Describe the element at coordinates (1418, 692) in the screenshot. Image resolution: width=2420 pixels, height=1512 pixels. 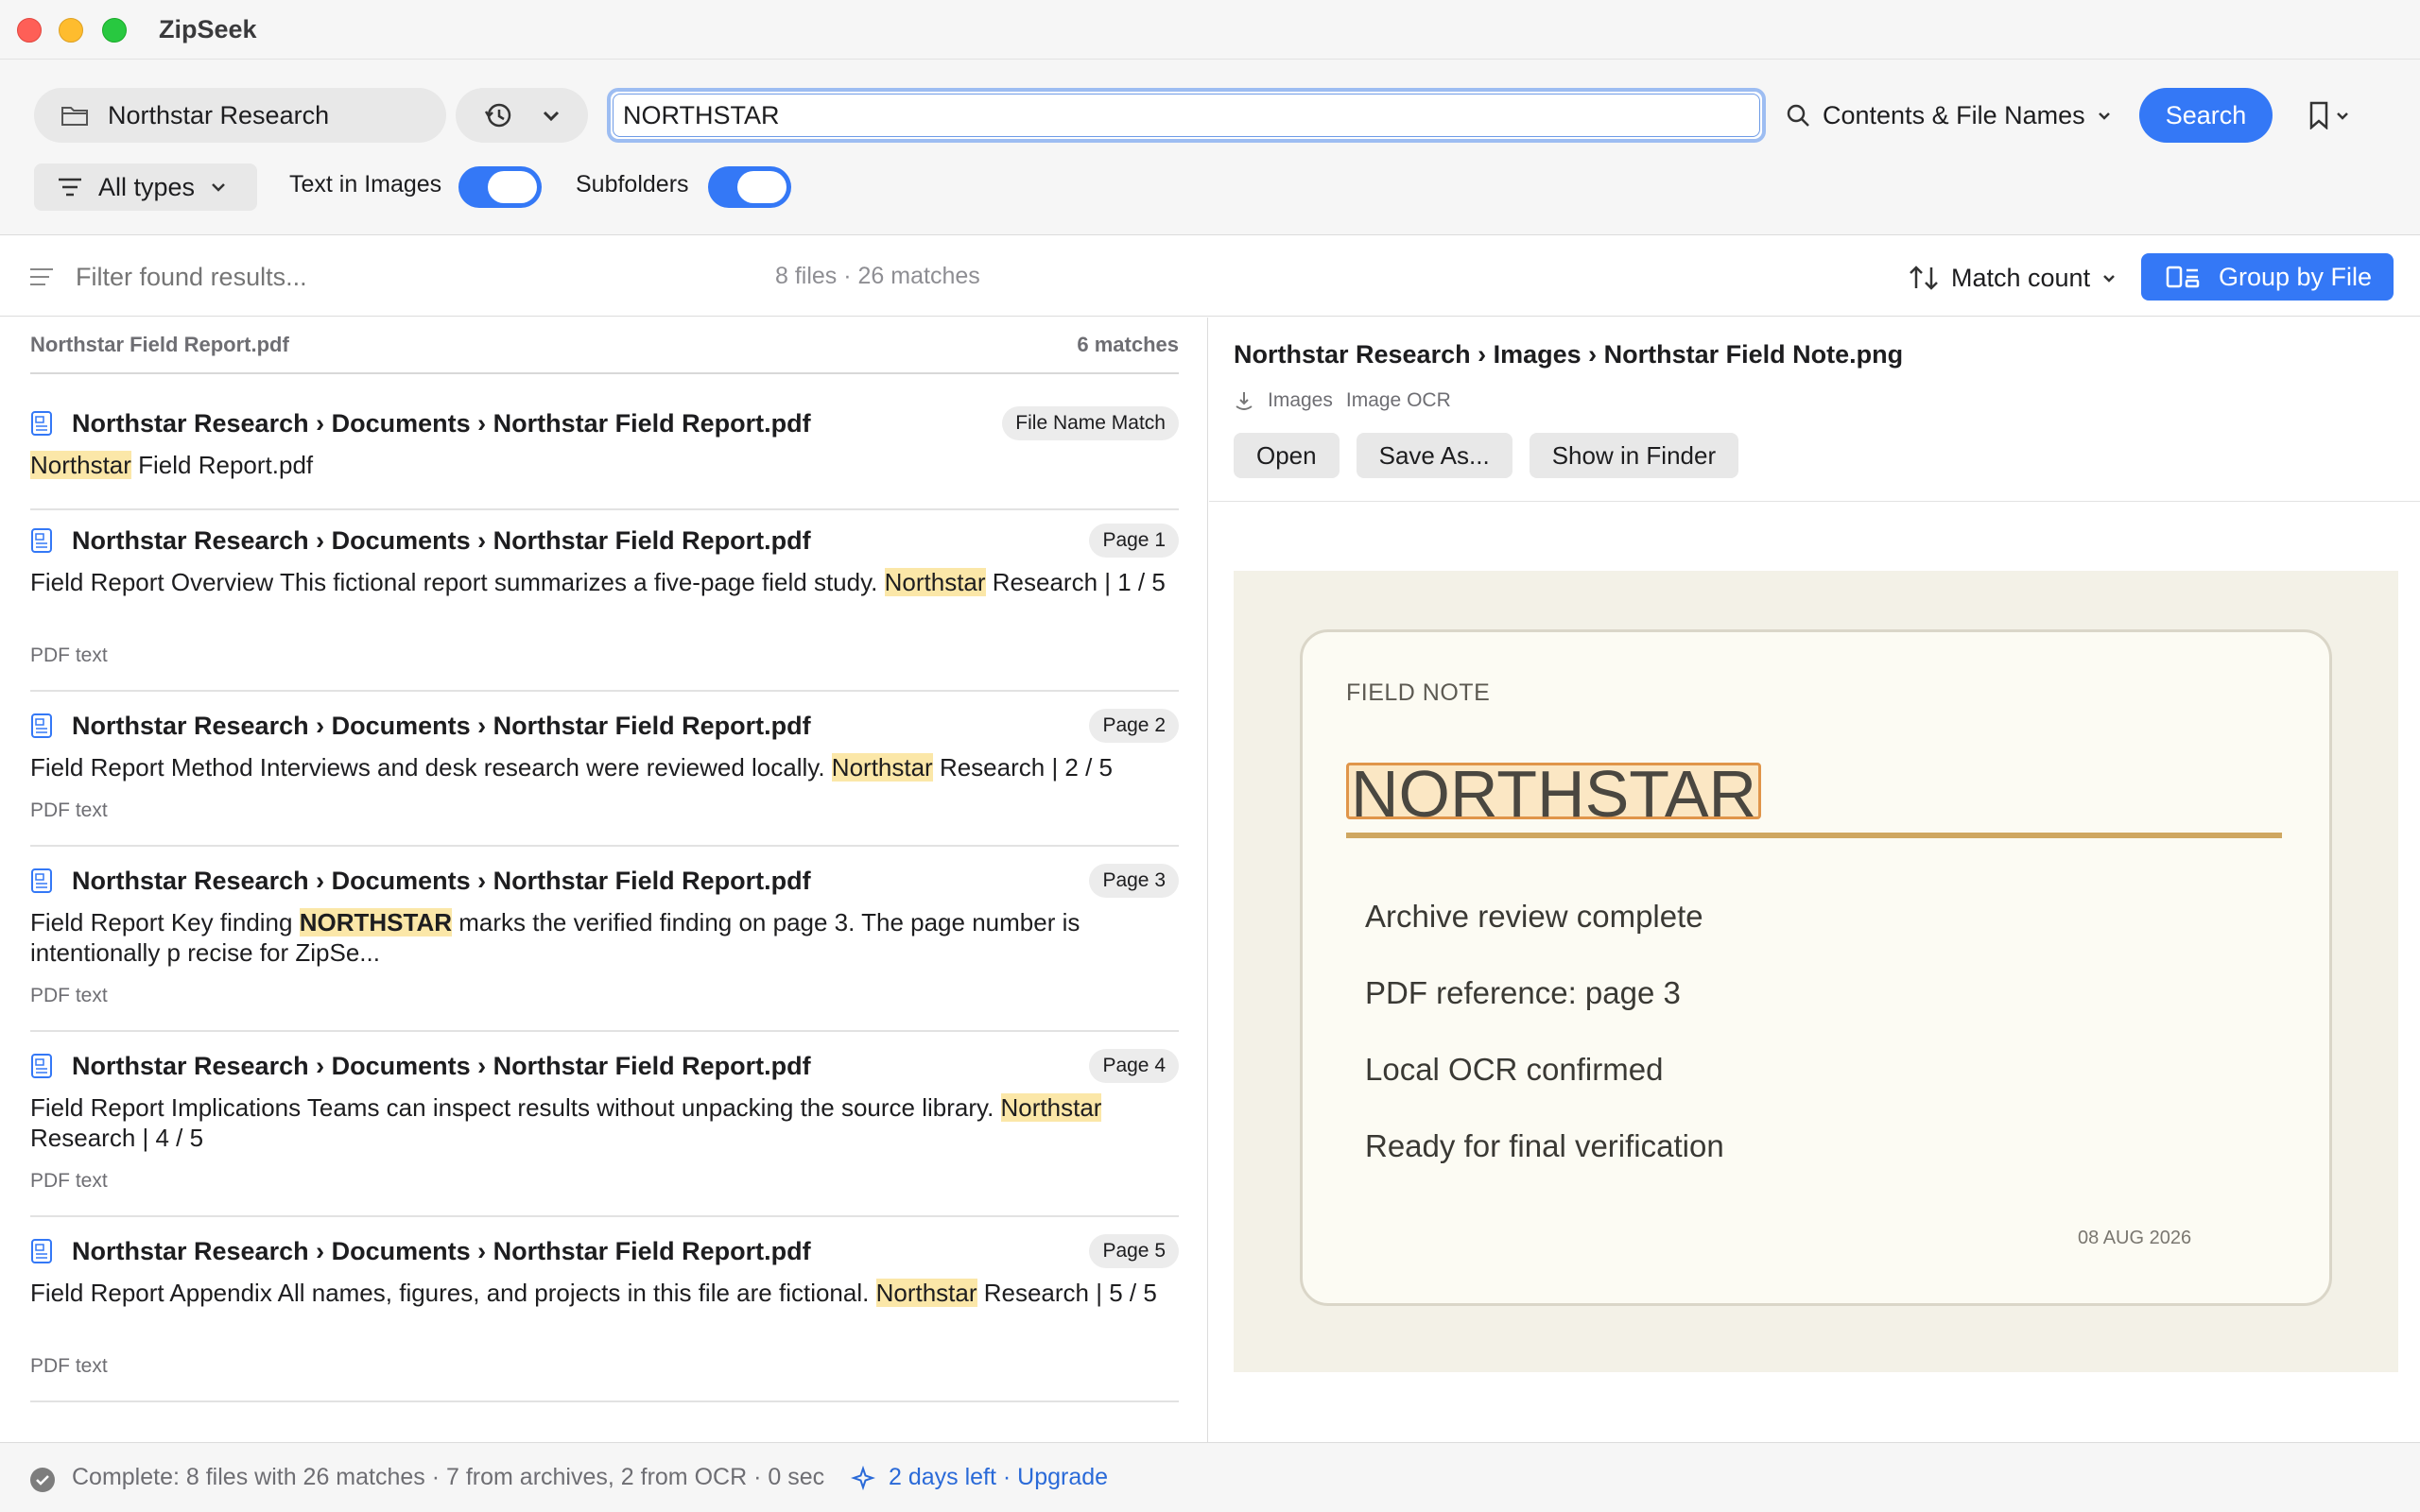
I see `note-label: FIELD NOTE` at that location.